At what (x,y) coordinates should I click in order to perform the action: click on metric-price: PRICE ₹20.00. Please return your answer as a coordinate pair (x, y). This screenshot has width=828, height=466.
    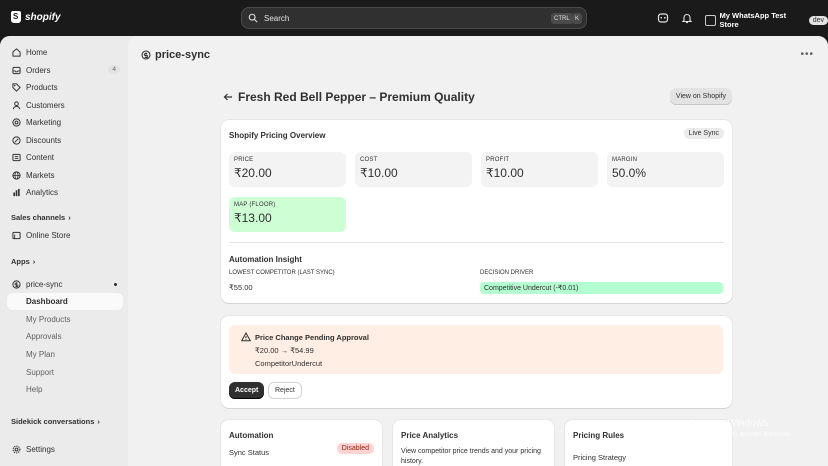
    Looking at the image, I should click on (287, 169).